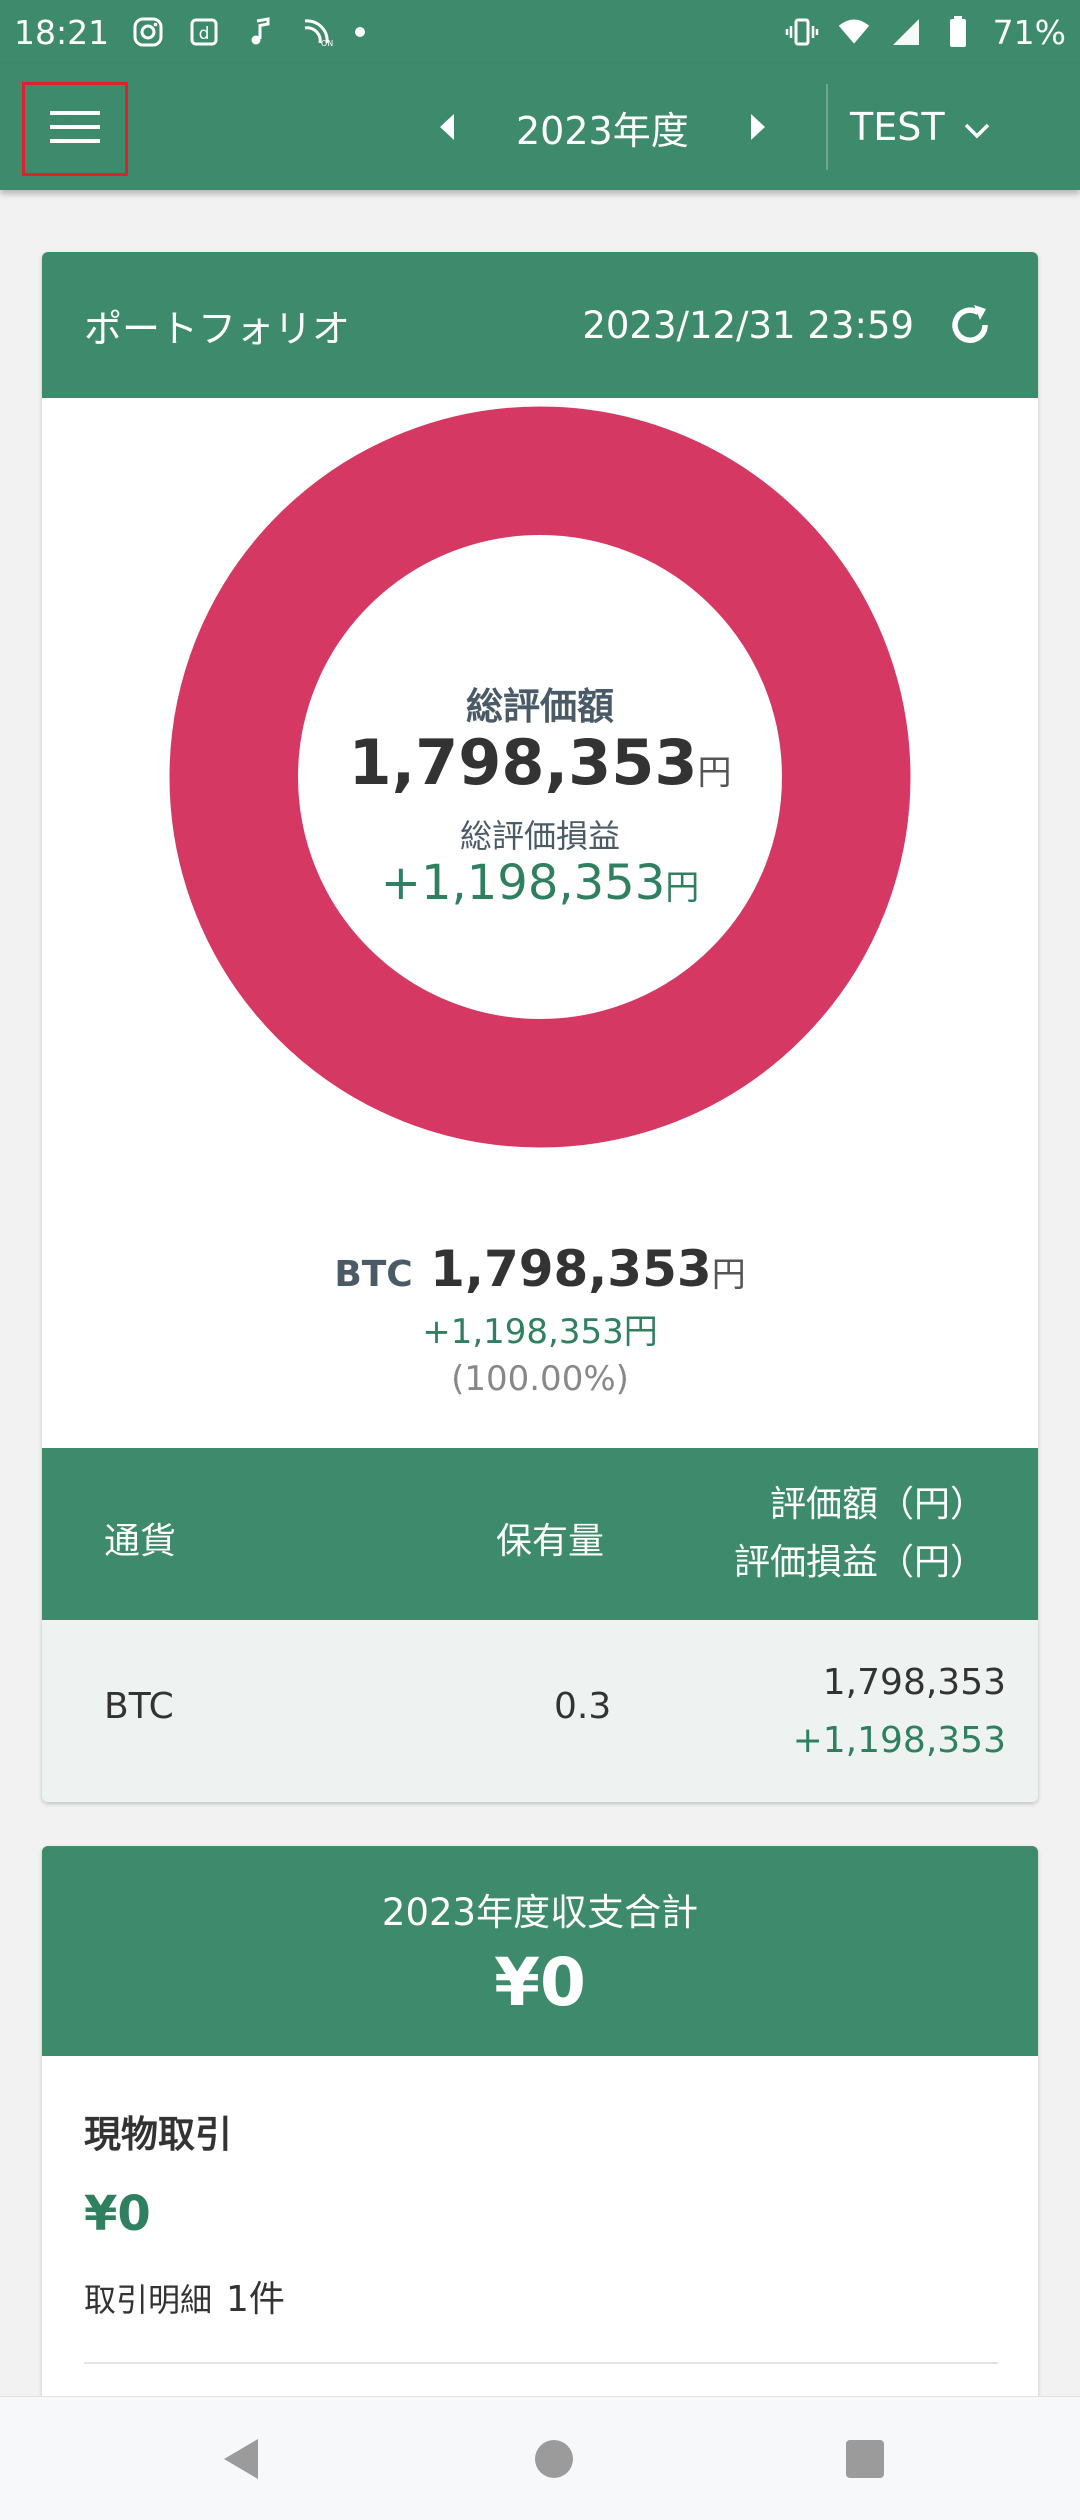 This screenshot has height=2520, width=1080. Describe the element at coordinates (117, 2214) in the screenshot. I see `spot-amount: ¥0` at that location.